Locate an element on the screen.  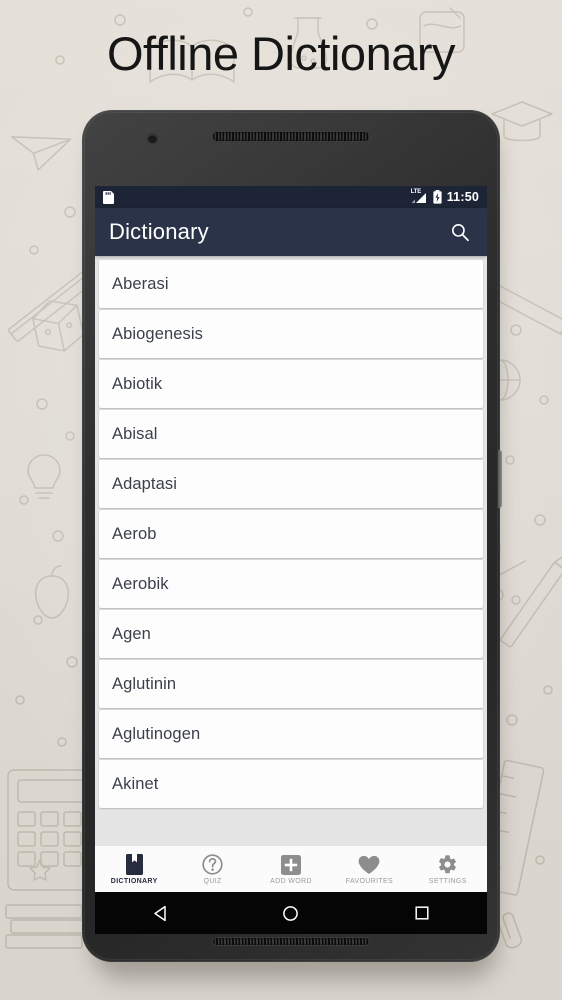
list-item: Agen is located at coordinates (291, 634).